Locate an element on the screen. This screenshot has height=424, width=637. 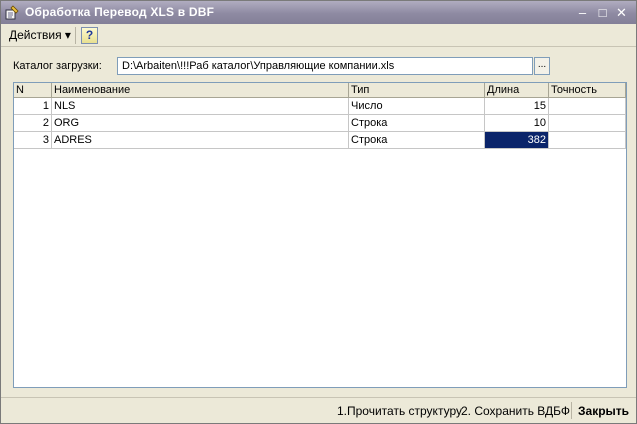
maximize-button: □ is located at coordinates (602, 12).